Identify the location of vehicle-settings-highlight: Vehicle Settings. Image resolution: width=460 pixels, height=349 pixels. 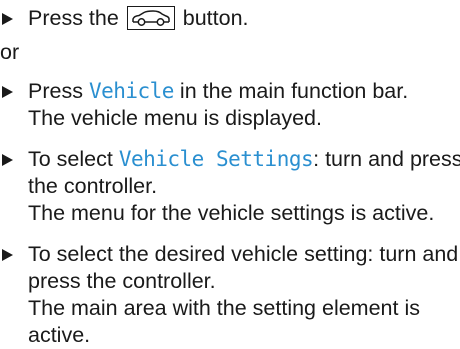
(216, 159).